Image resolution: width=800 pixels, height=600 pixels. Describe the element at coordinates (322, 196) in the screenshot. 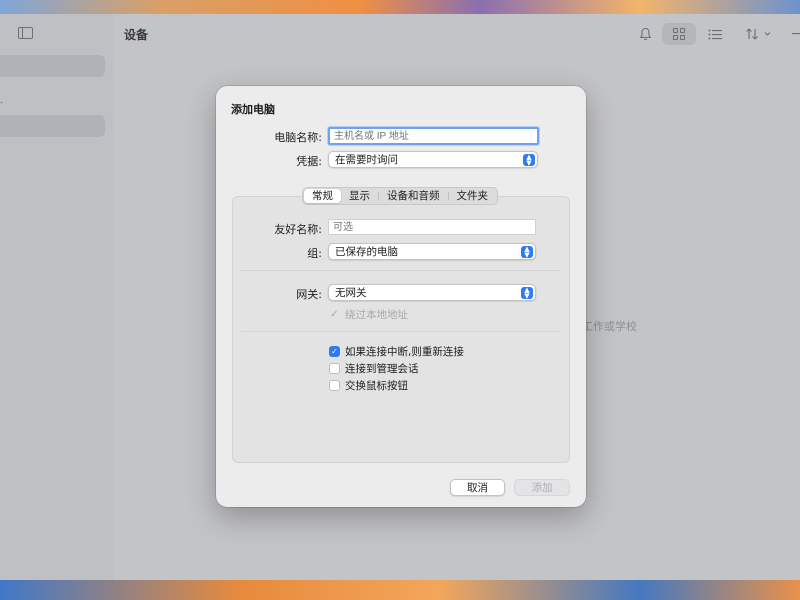

I see `tab-general: 常规` at that location.